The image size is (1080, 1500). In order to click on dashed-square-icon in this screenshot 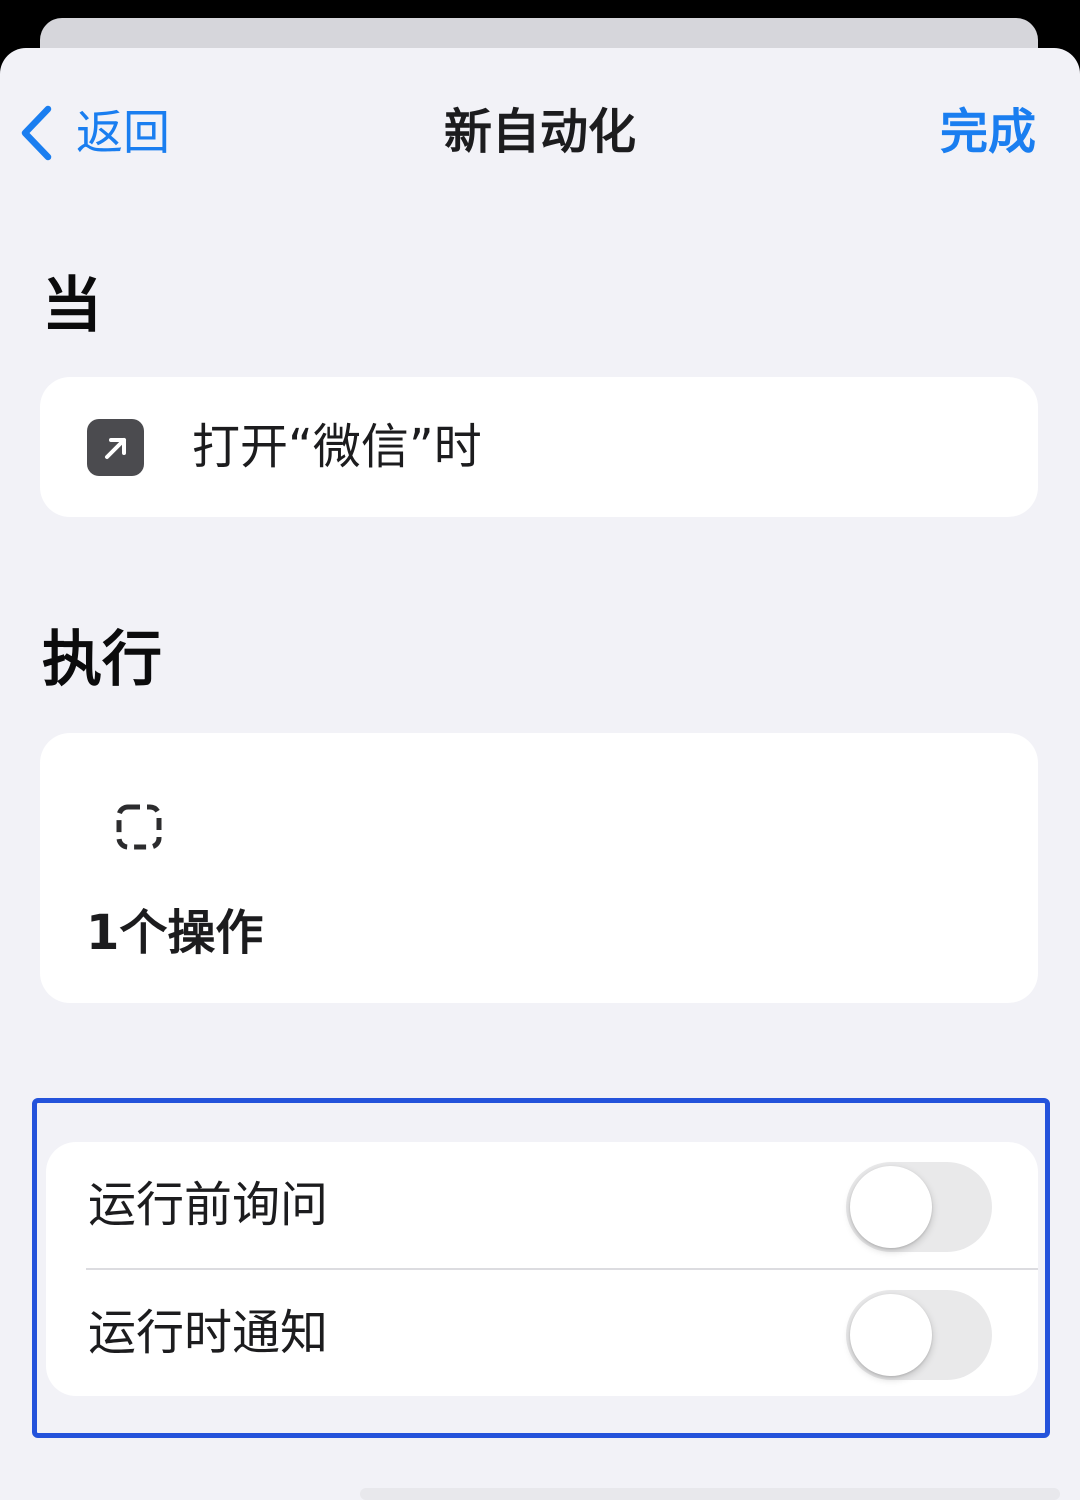, I will do `click(139, 829)`.